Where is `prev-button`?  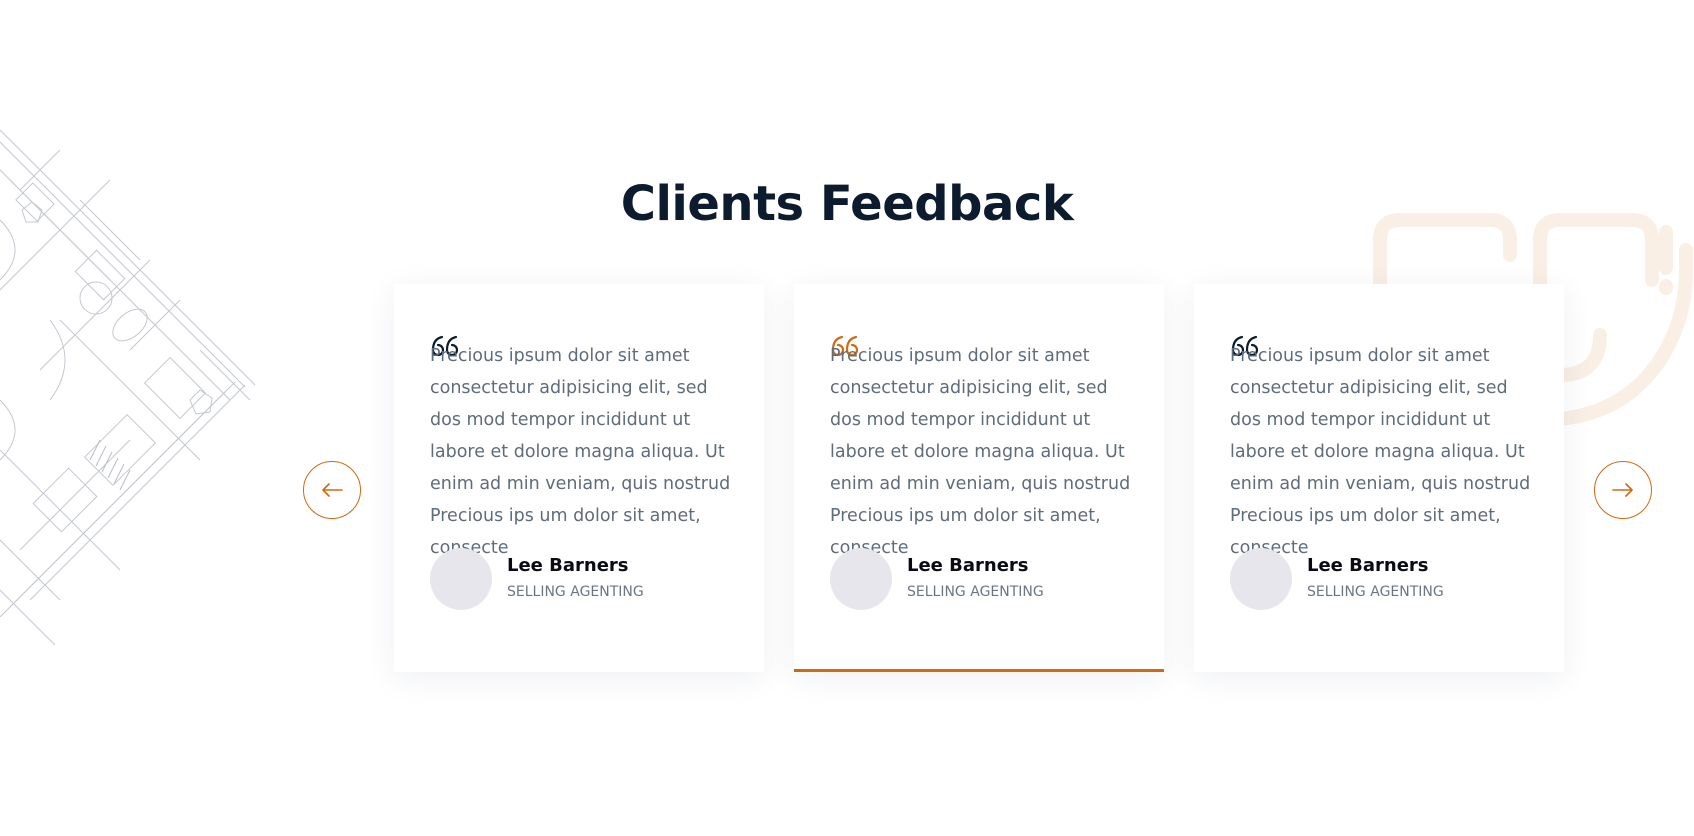 prev-button is located at coordinates (332, 490).